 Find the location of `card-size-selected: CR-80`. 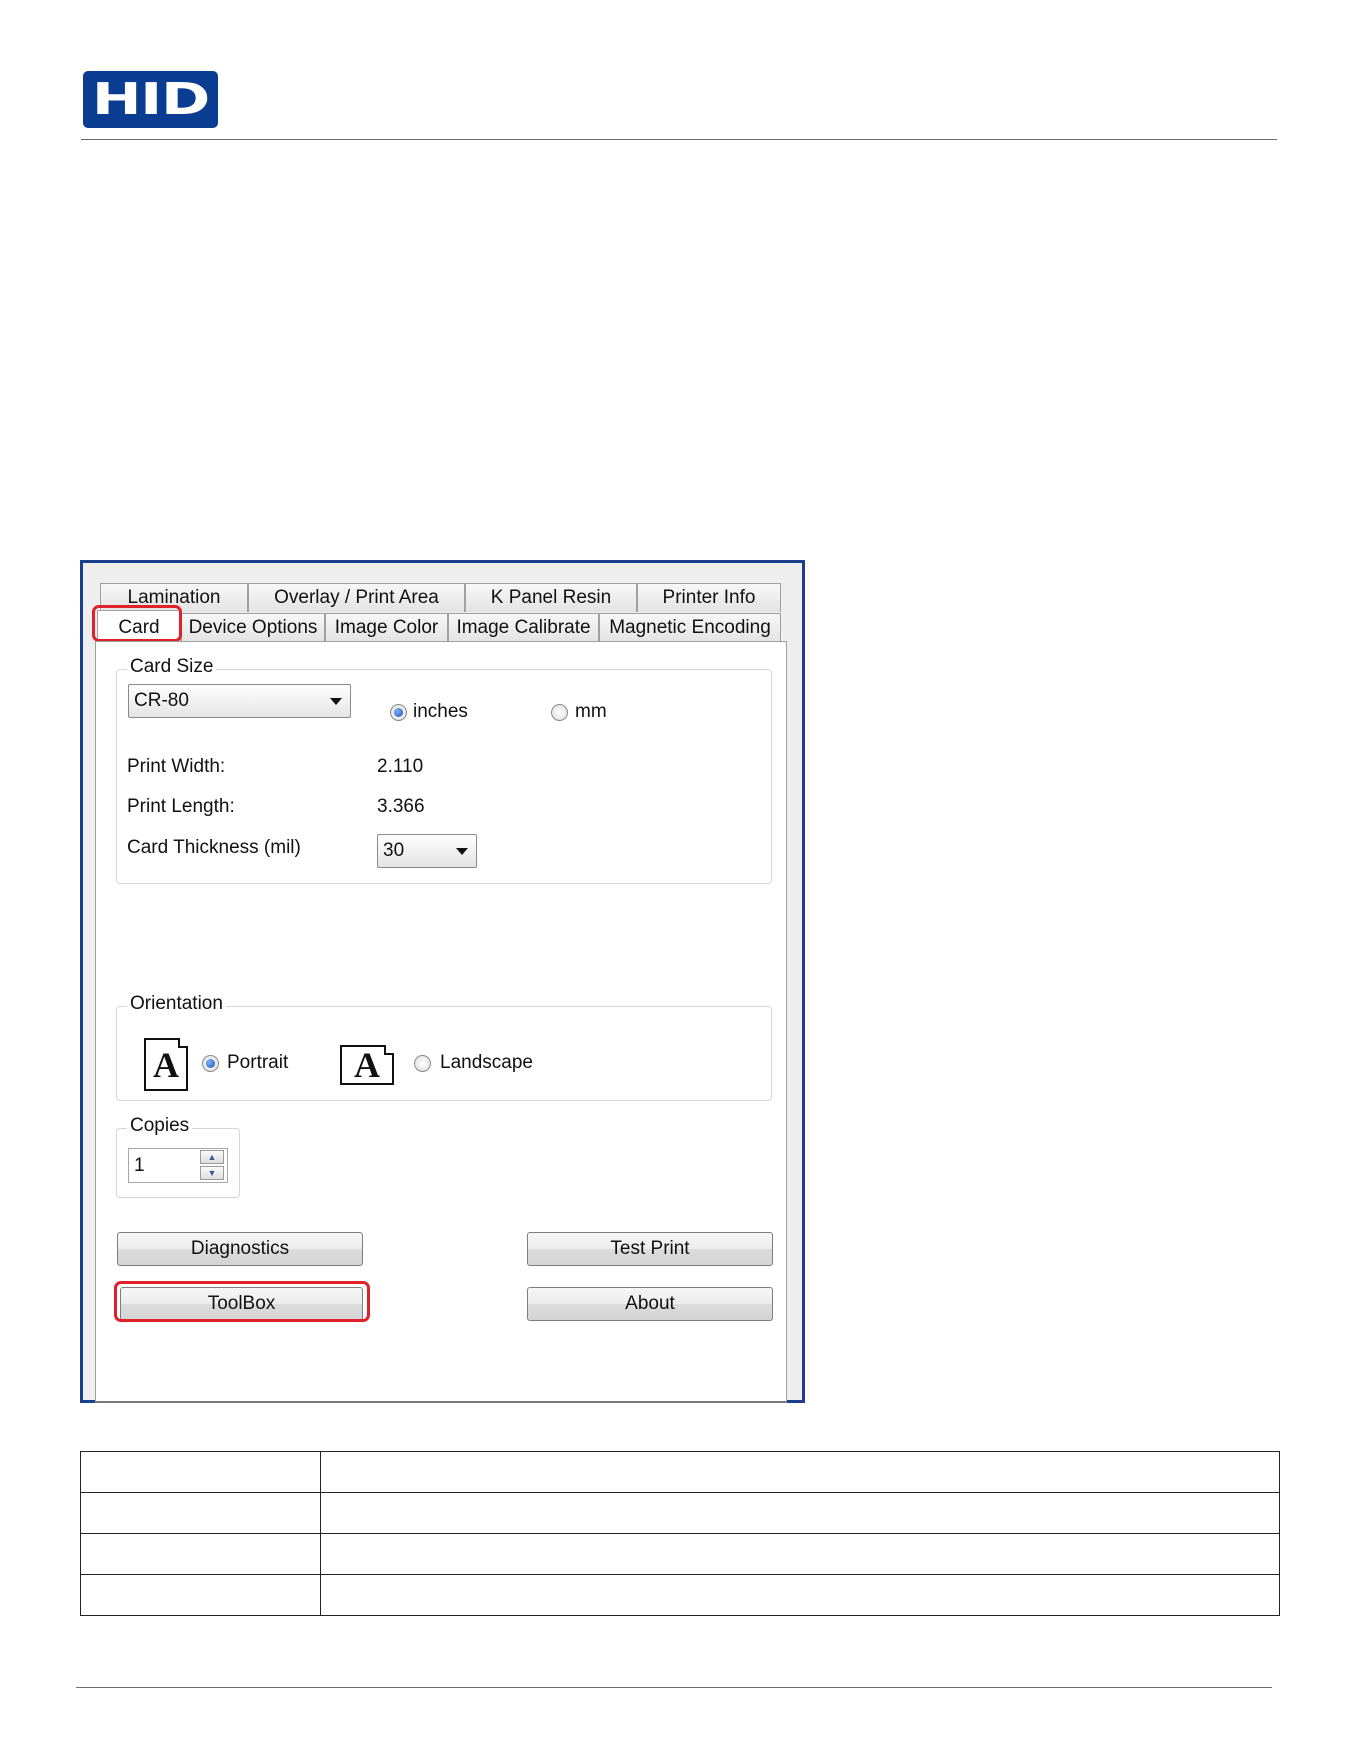

card-size-selected: CR-80 is located at coordinates (161, 700).